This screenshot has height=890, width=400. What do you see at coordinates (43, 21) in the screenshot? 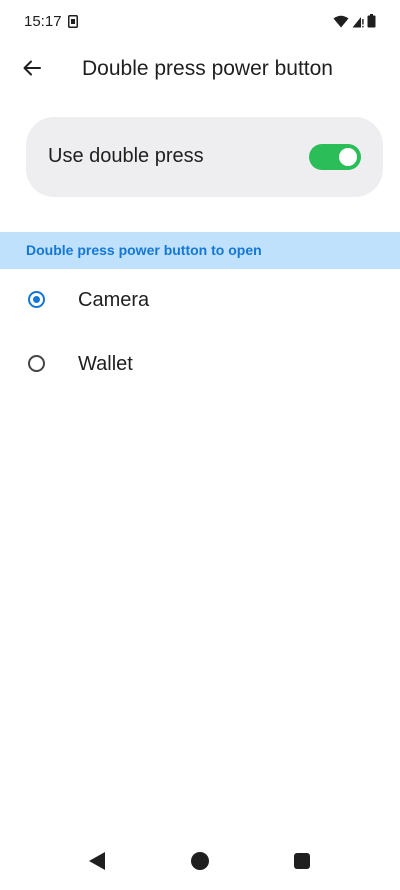
I see `status-time: 15:17` at bounding box center [43, 21].